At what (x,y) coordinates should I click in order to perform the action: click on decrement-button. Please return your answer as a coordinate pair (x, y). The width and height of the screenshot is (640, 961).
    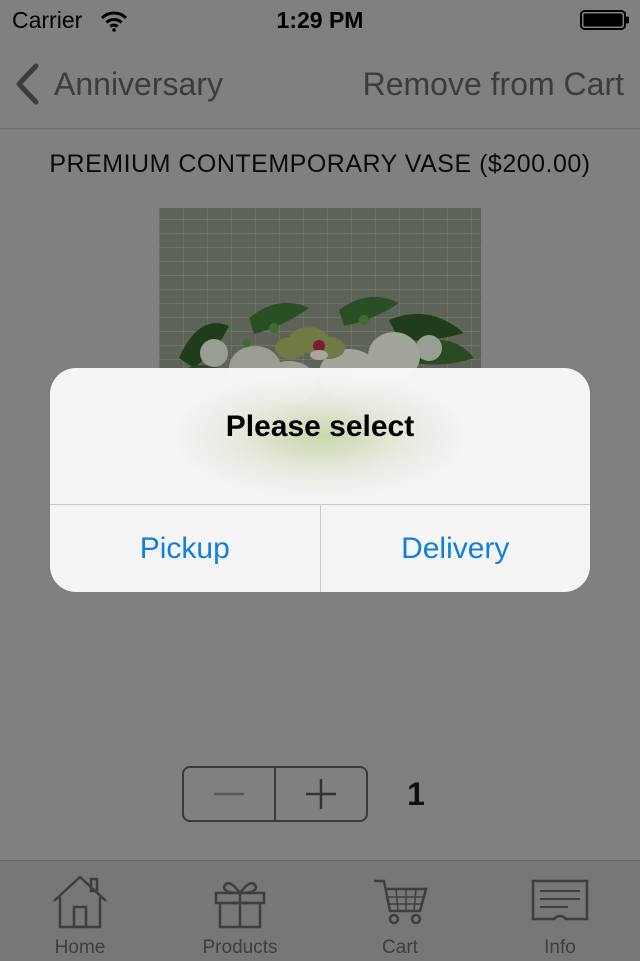
    Looking at the image, I should click on (229, 794).